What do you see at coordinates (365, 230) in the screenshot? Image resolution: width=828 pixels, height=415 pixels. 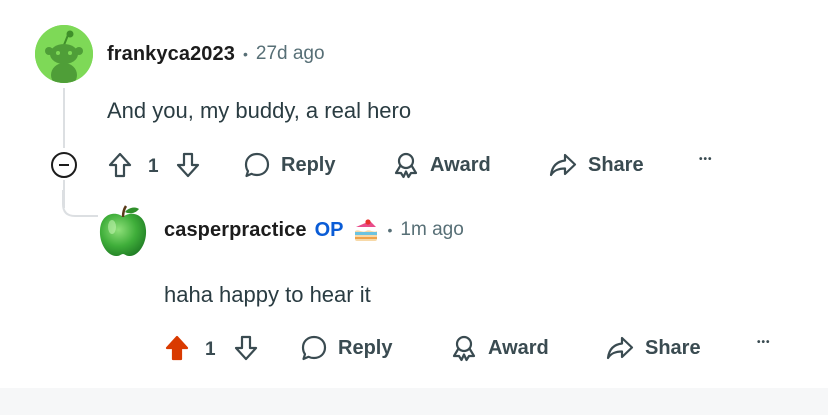 I see `cake-flair-icon` at bounding box center [365, 230].